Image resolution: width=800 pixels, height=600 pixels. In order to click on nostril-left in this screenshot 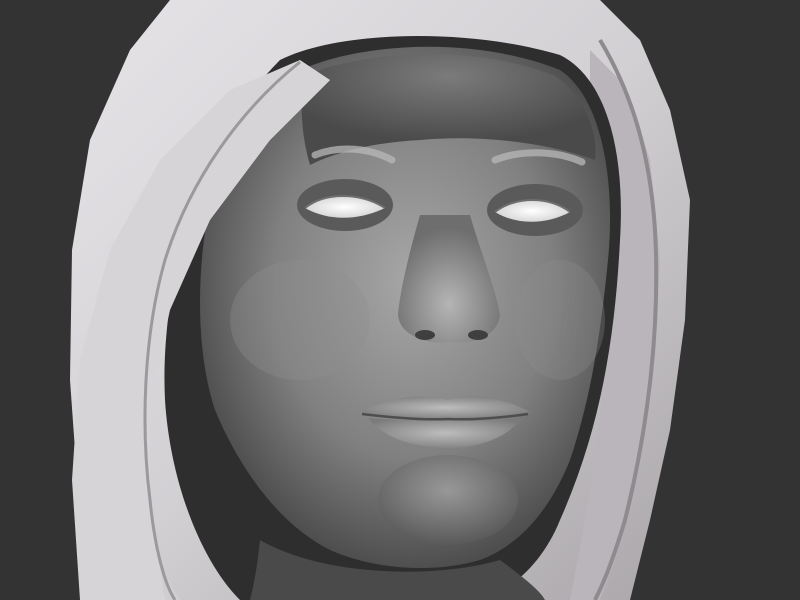, I will do `click(425, 335)`.